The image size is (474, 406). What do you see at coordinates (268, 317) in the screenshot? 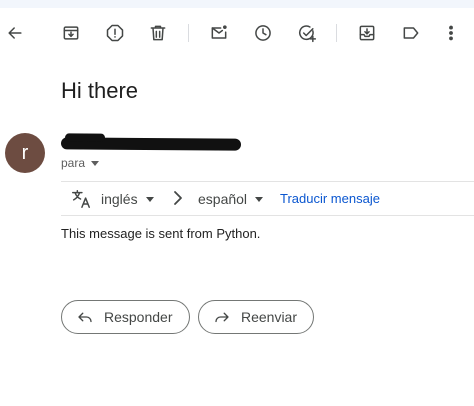
I see `forward-button-label: Reenviar` at bounding box center [268, 317].